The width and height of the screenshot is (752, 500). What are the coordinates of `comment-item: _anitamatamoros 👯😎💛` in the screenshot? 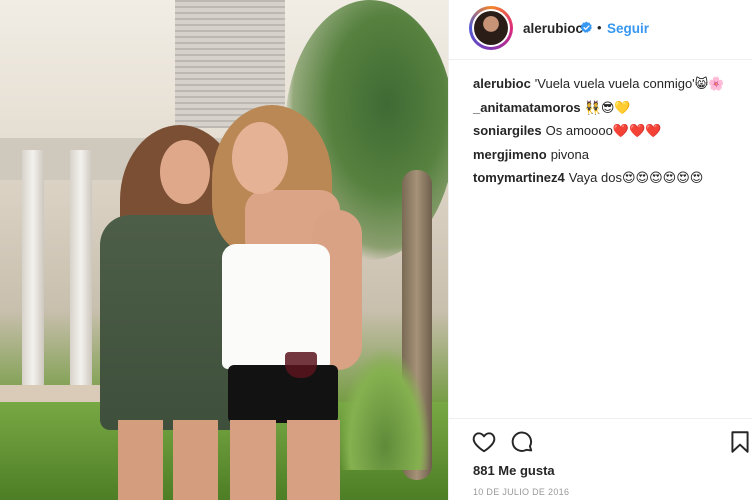 It's located at (609, 112).